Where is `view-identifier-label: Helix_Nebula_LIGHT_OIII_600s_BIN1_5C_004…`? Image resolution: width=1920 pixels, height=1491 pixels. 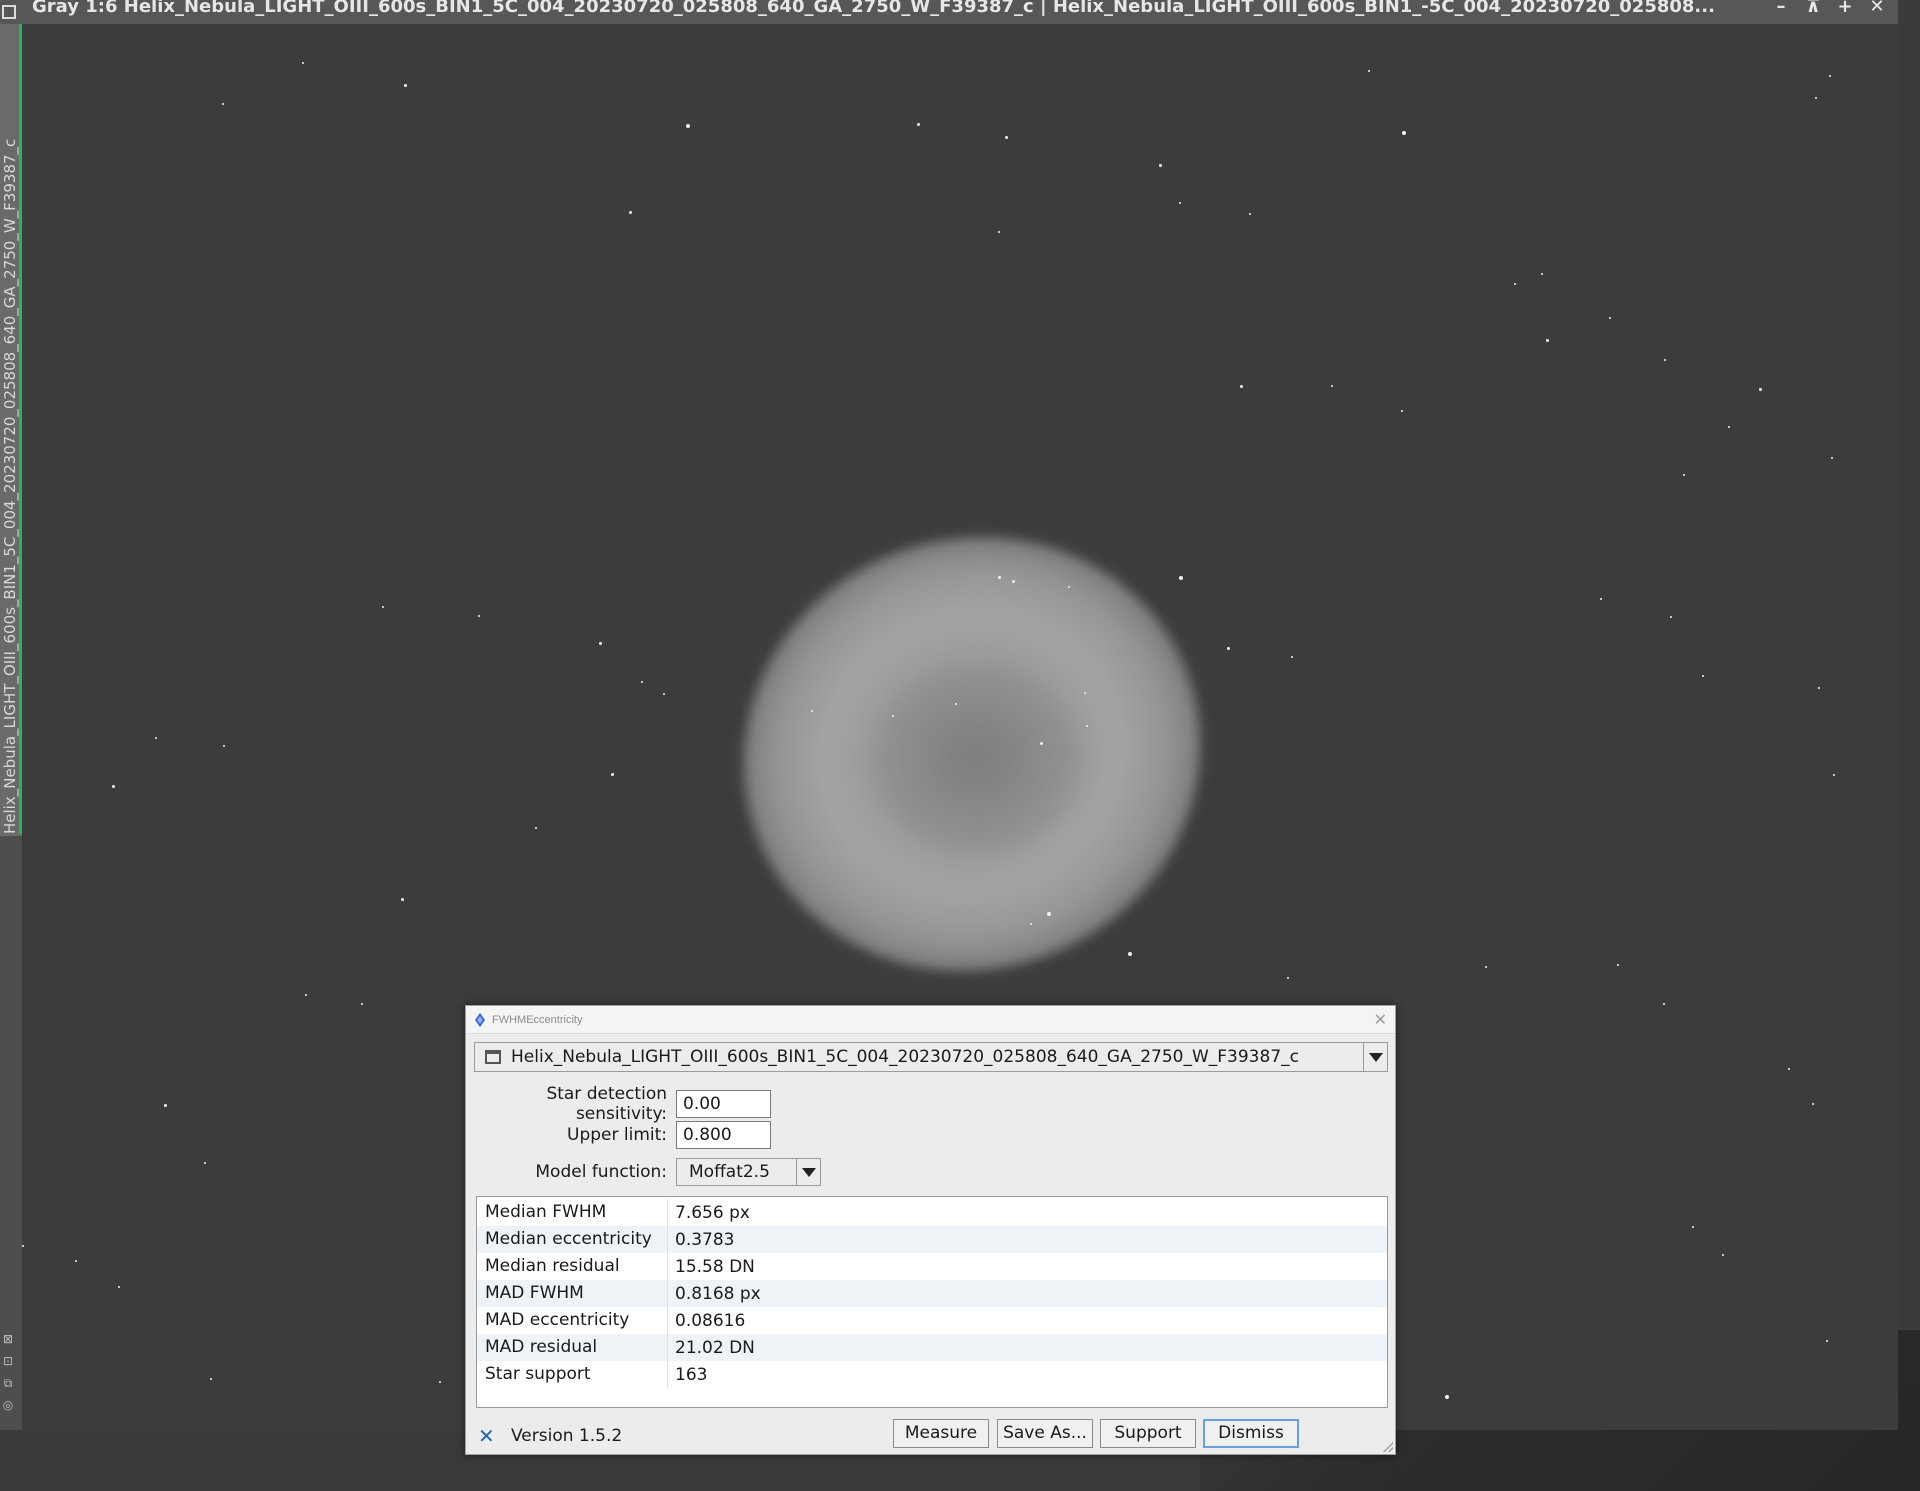 view-identifier-label: Helix_Nebula_LIGHT_OIII_600s_BIN1_5C_004… is located at coordinates (10, 486).